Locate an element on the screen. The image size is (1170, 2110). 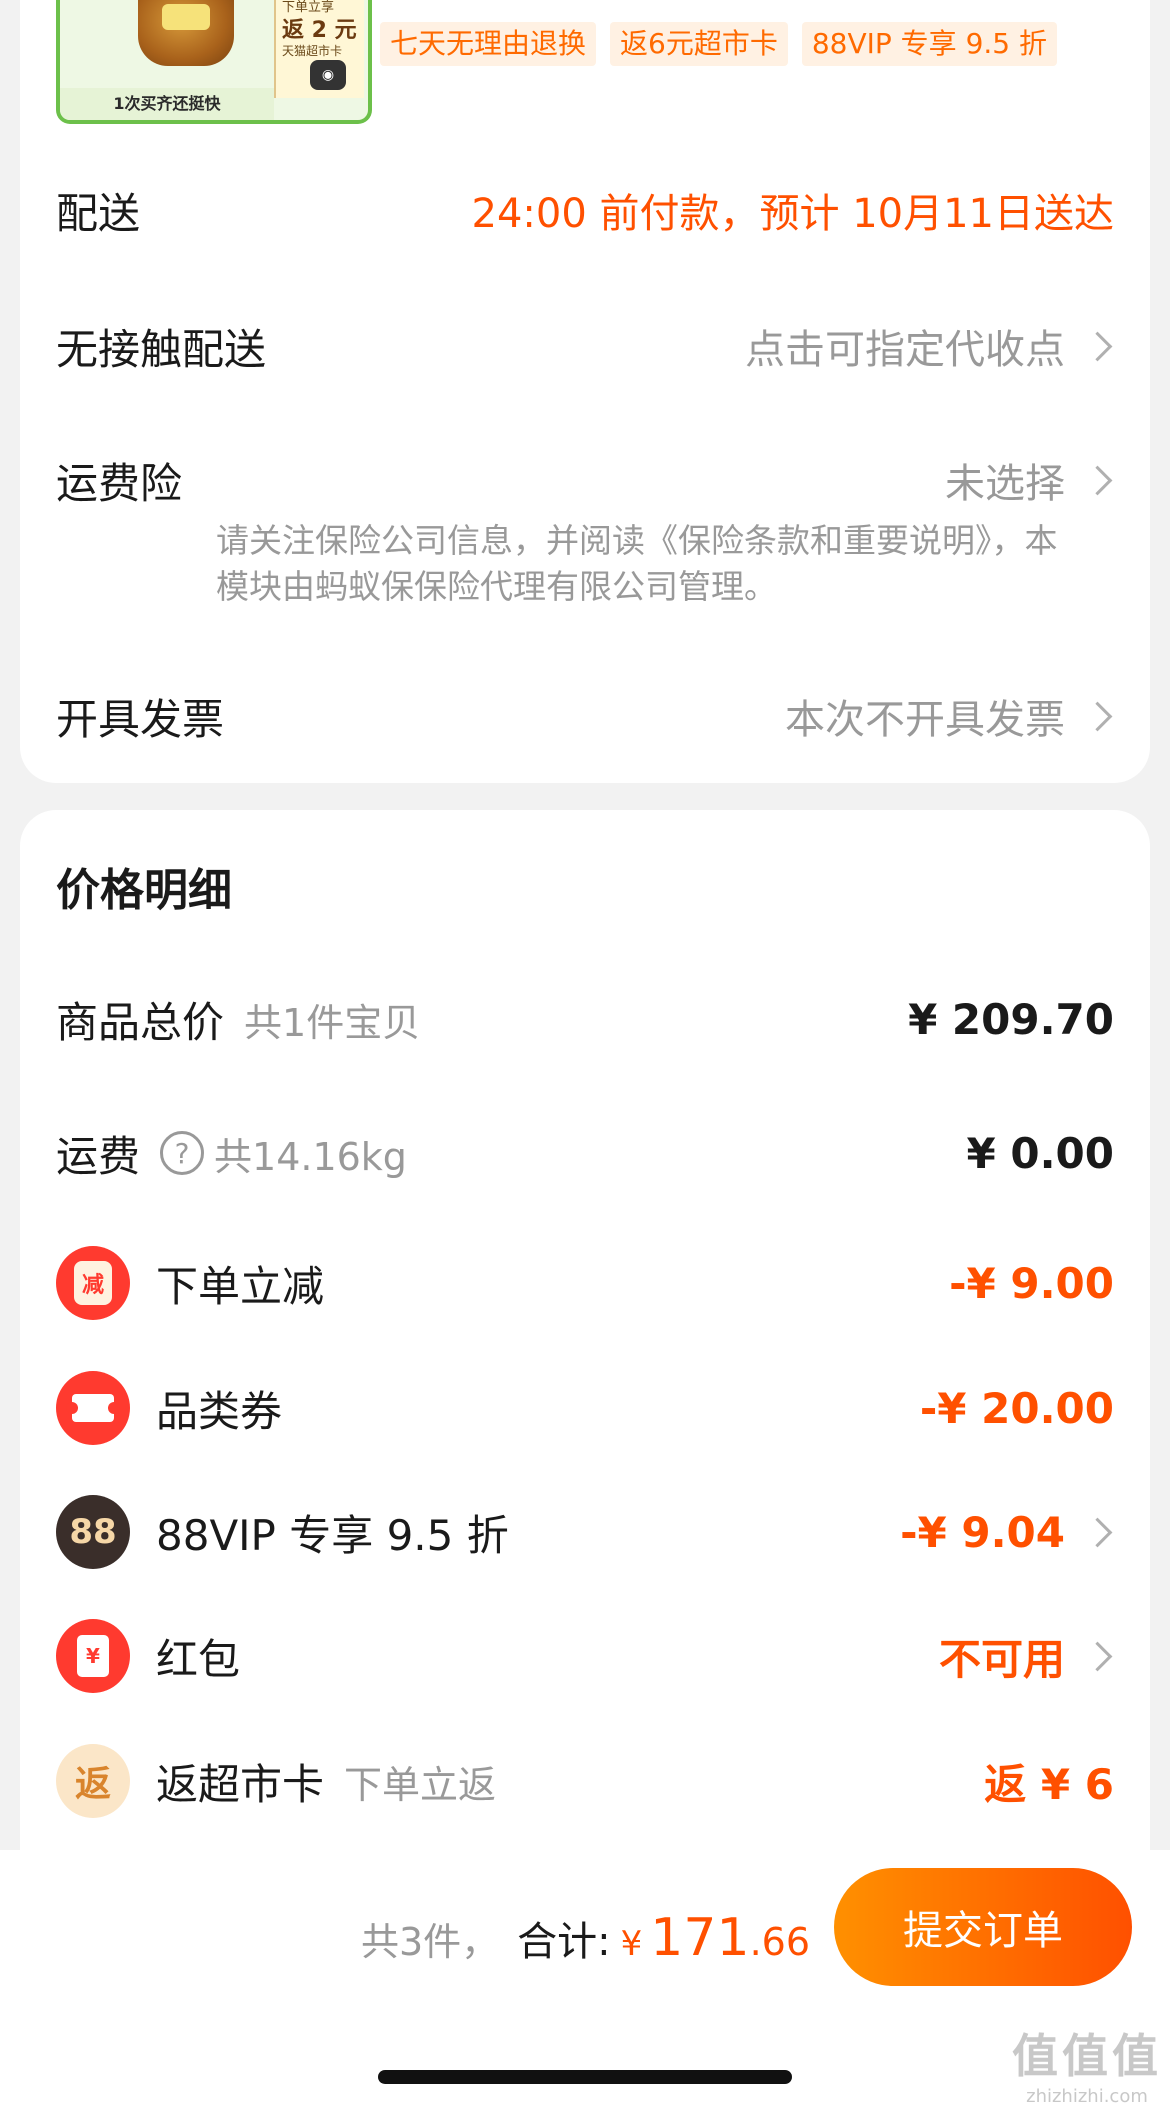
discount-value: -¥ 9.00 is located at coordinates (1031, 1283).